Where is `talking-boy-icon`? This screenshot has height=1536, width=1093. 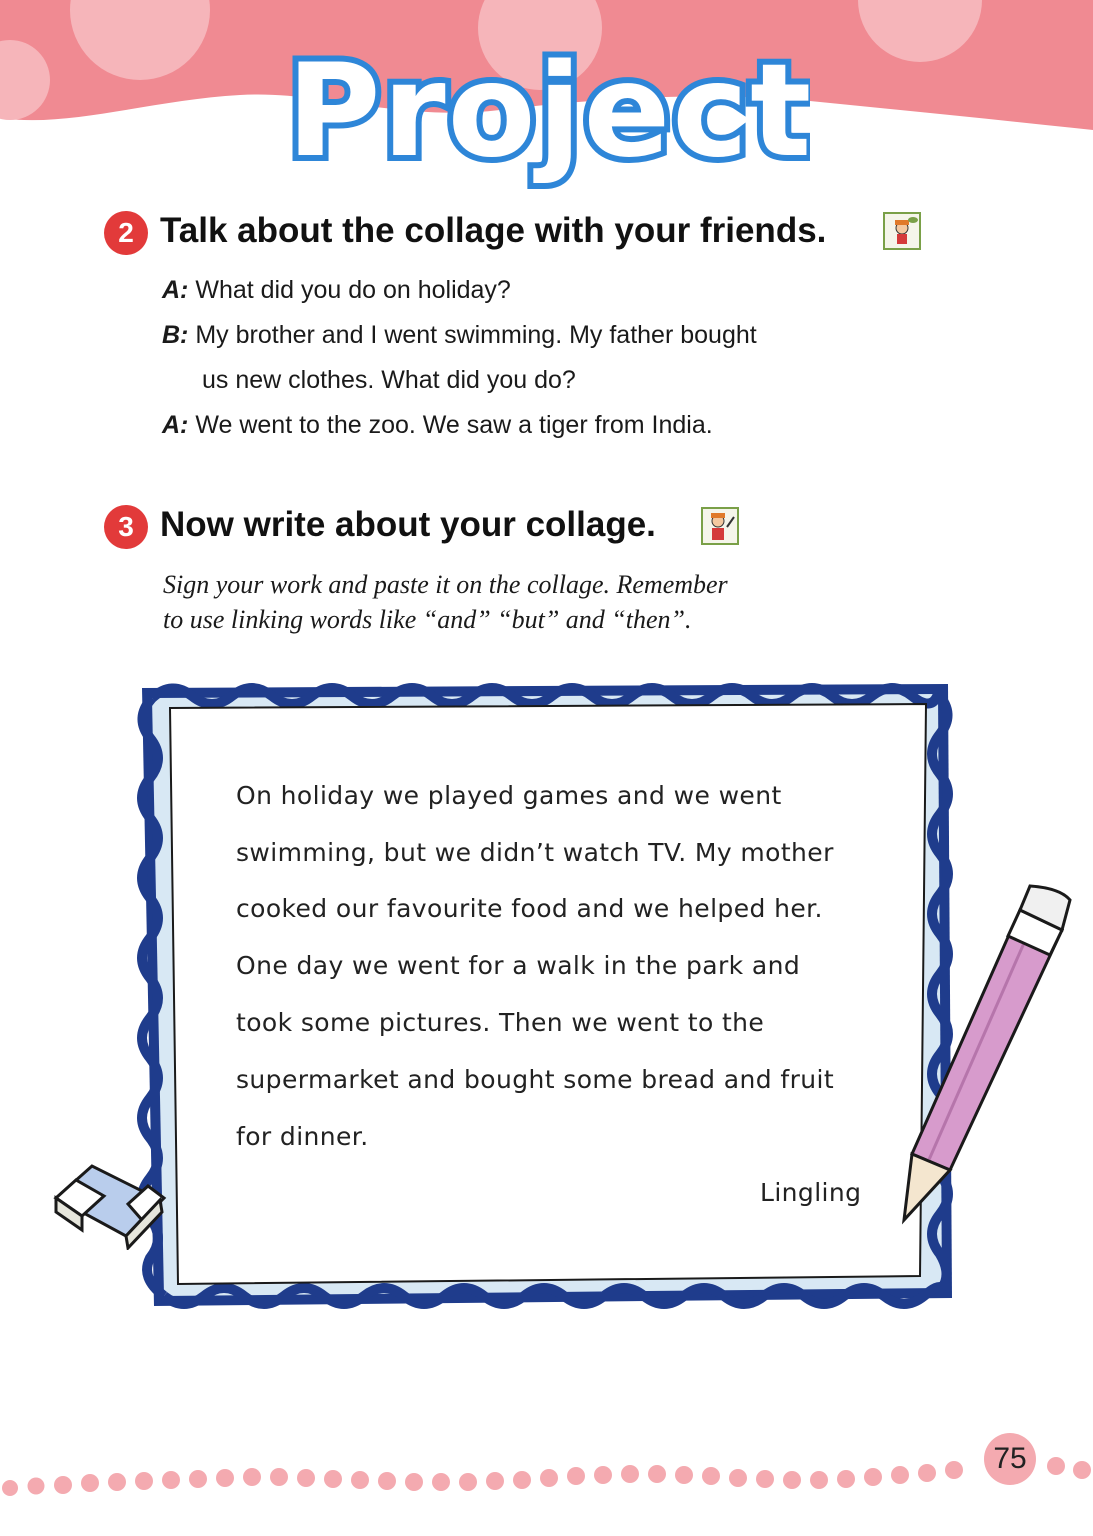 talking-boy-icon is located at coordinates (902, 231).